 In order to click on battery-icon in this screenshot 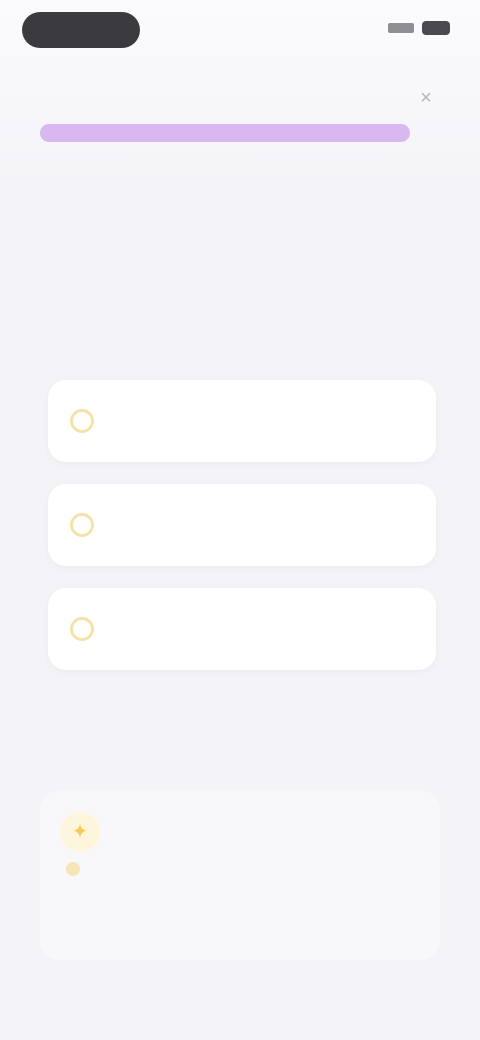, I will do `click(436, 28)`.